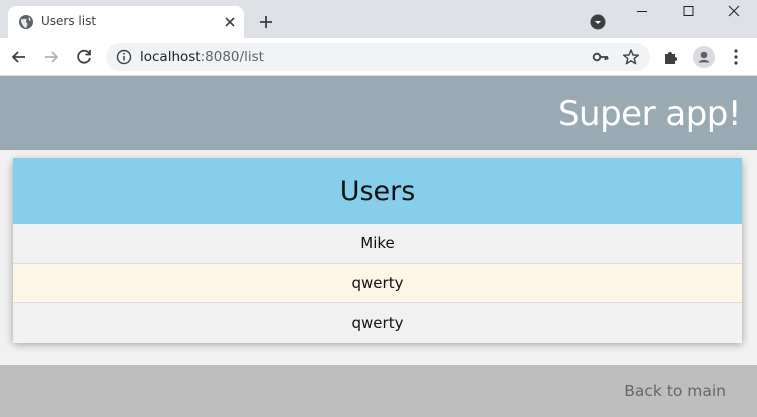 This screenshot has height=417, width=757. What do you see at coordinates (601, 57) in the screenshot?
I see `key-icon` at bounding box center [601, 57].